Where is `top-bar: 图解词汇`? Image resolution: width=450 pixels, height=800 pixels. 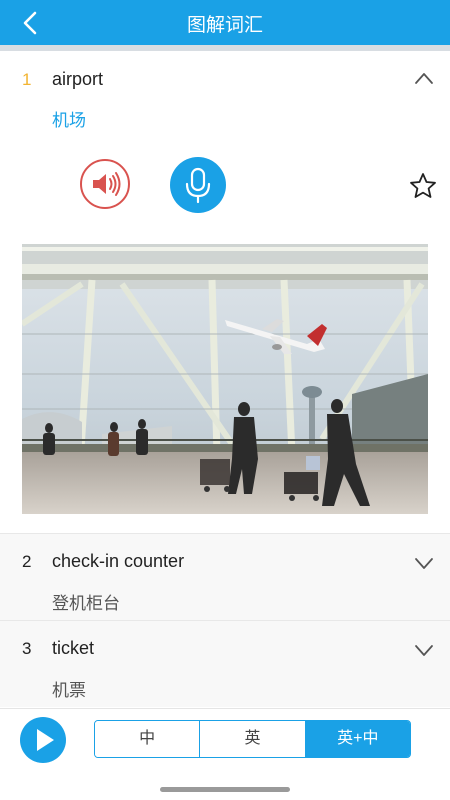 top-bar: 图解词汇 is located at coordinates (225, 22).